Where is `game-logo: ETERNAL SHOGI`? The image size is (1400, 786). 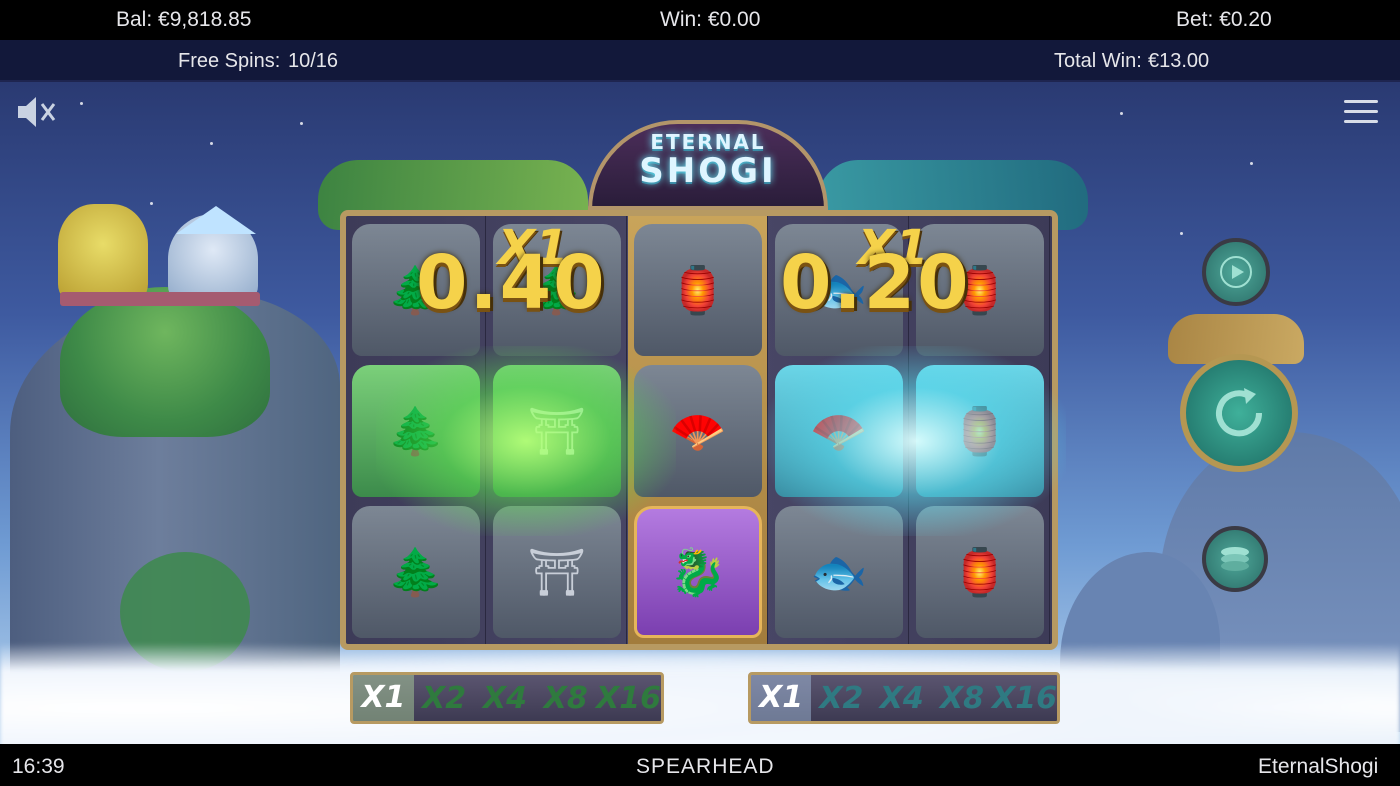
game-logo: ETERNAL SHOGI is located at coordinates (708, 159).